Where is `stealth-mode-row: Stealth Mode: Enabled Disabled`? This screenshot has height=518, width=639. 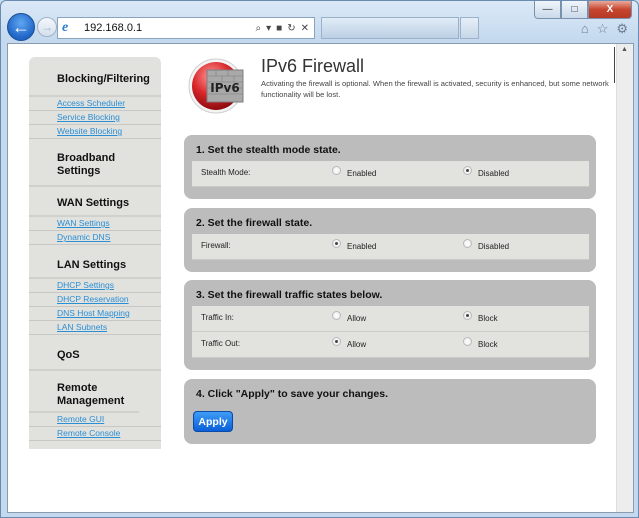 stealth-mode-row: Stealth Mode: Enabled Disabled is located at coordinates (390, 174).